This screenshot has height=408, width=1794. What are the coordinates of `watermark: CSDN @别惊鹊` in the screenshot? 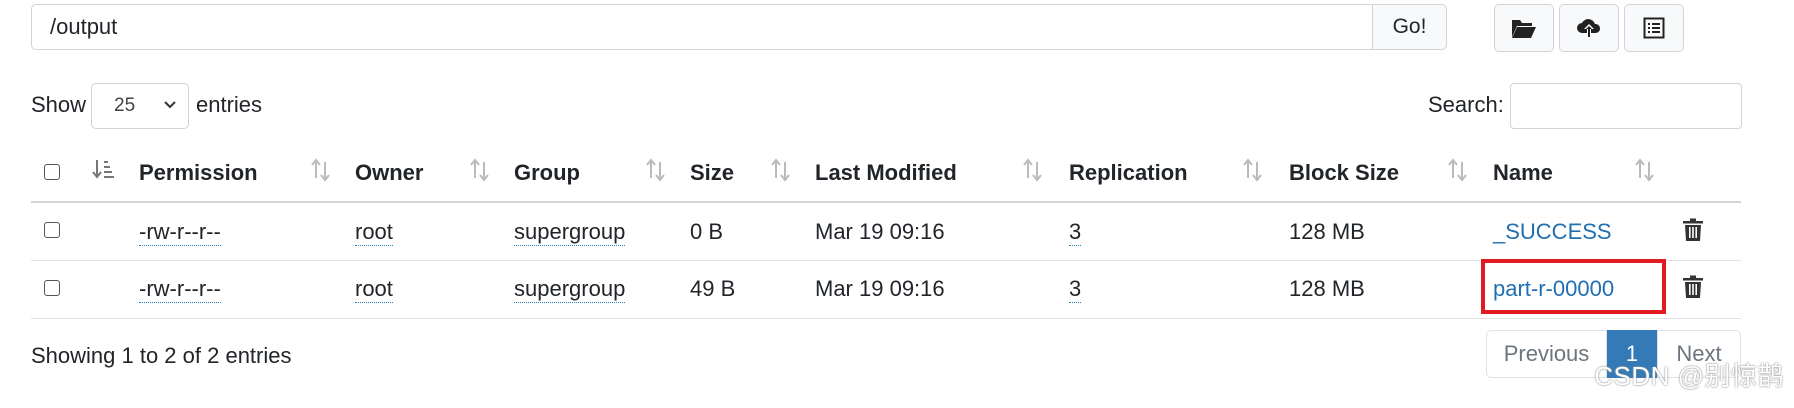 It's located at (1689, 376).